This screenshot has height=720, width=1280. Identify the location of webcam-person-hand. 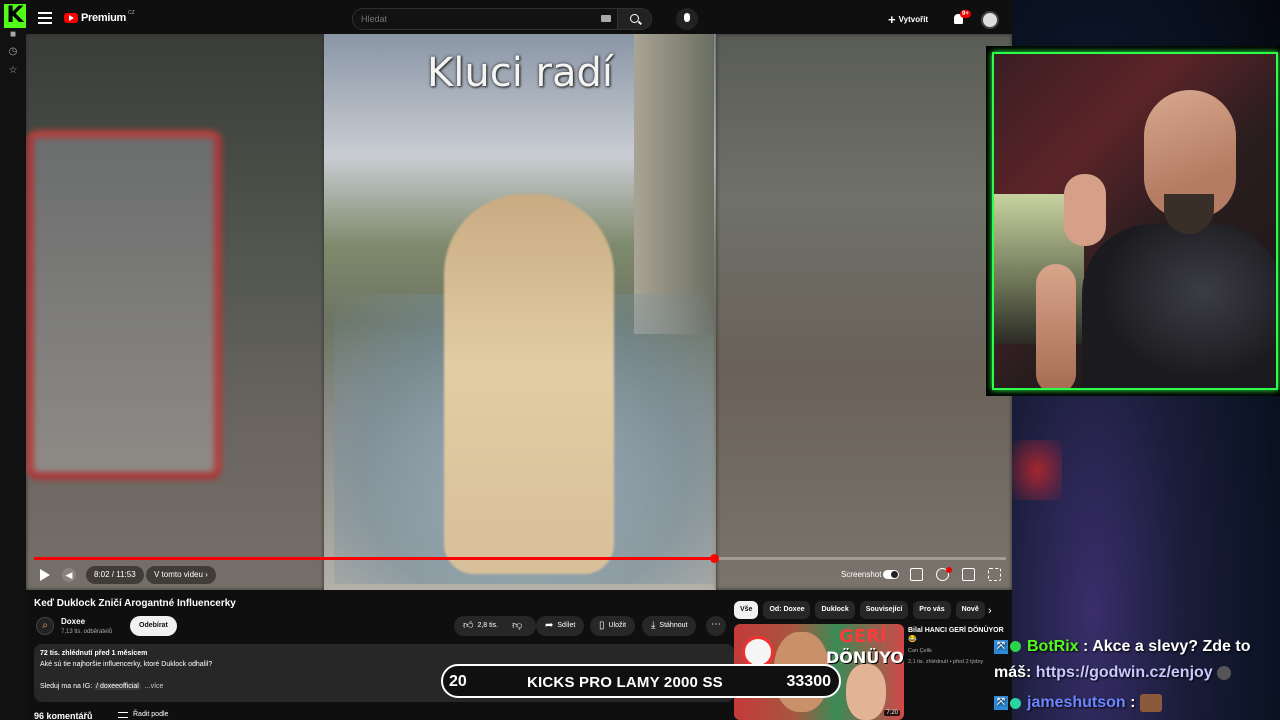
(1085, 210).